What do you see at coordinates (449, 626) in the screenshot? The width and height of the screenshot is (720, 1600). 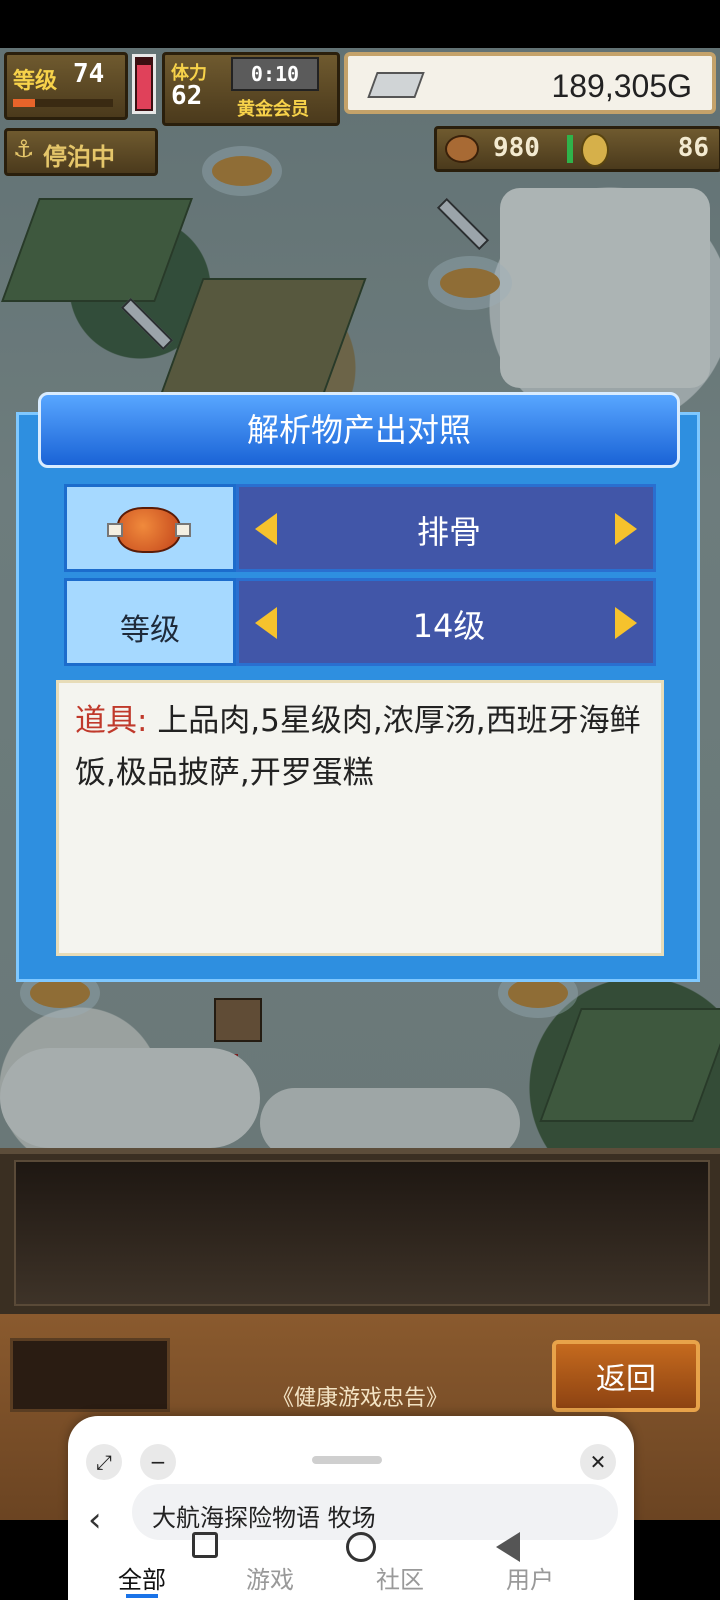 I see `level-row-value: 14级` at bounding box center [449, 626].